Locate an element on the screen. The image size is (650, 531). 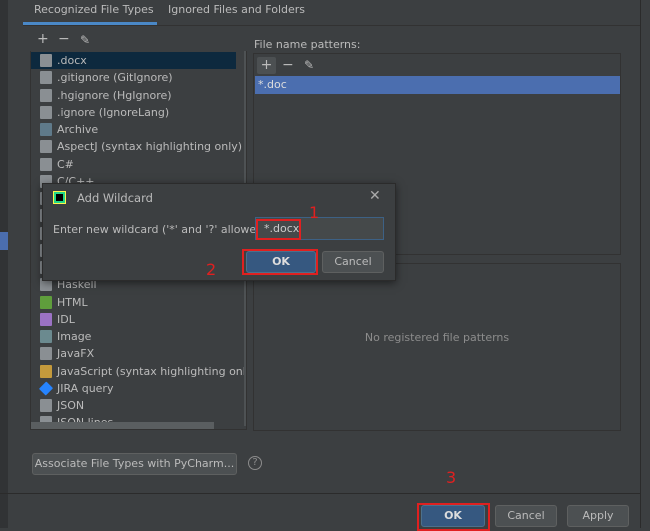
add-pattern-button: + is located at coordinates (266, 65).